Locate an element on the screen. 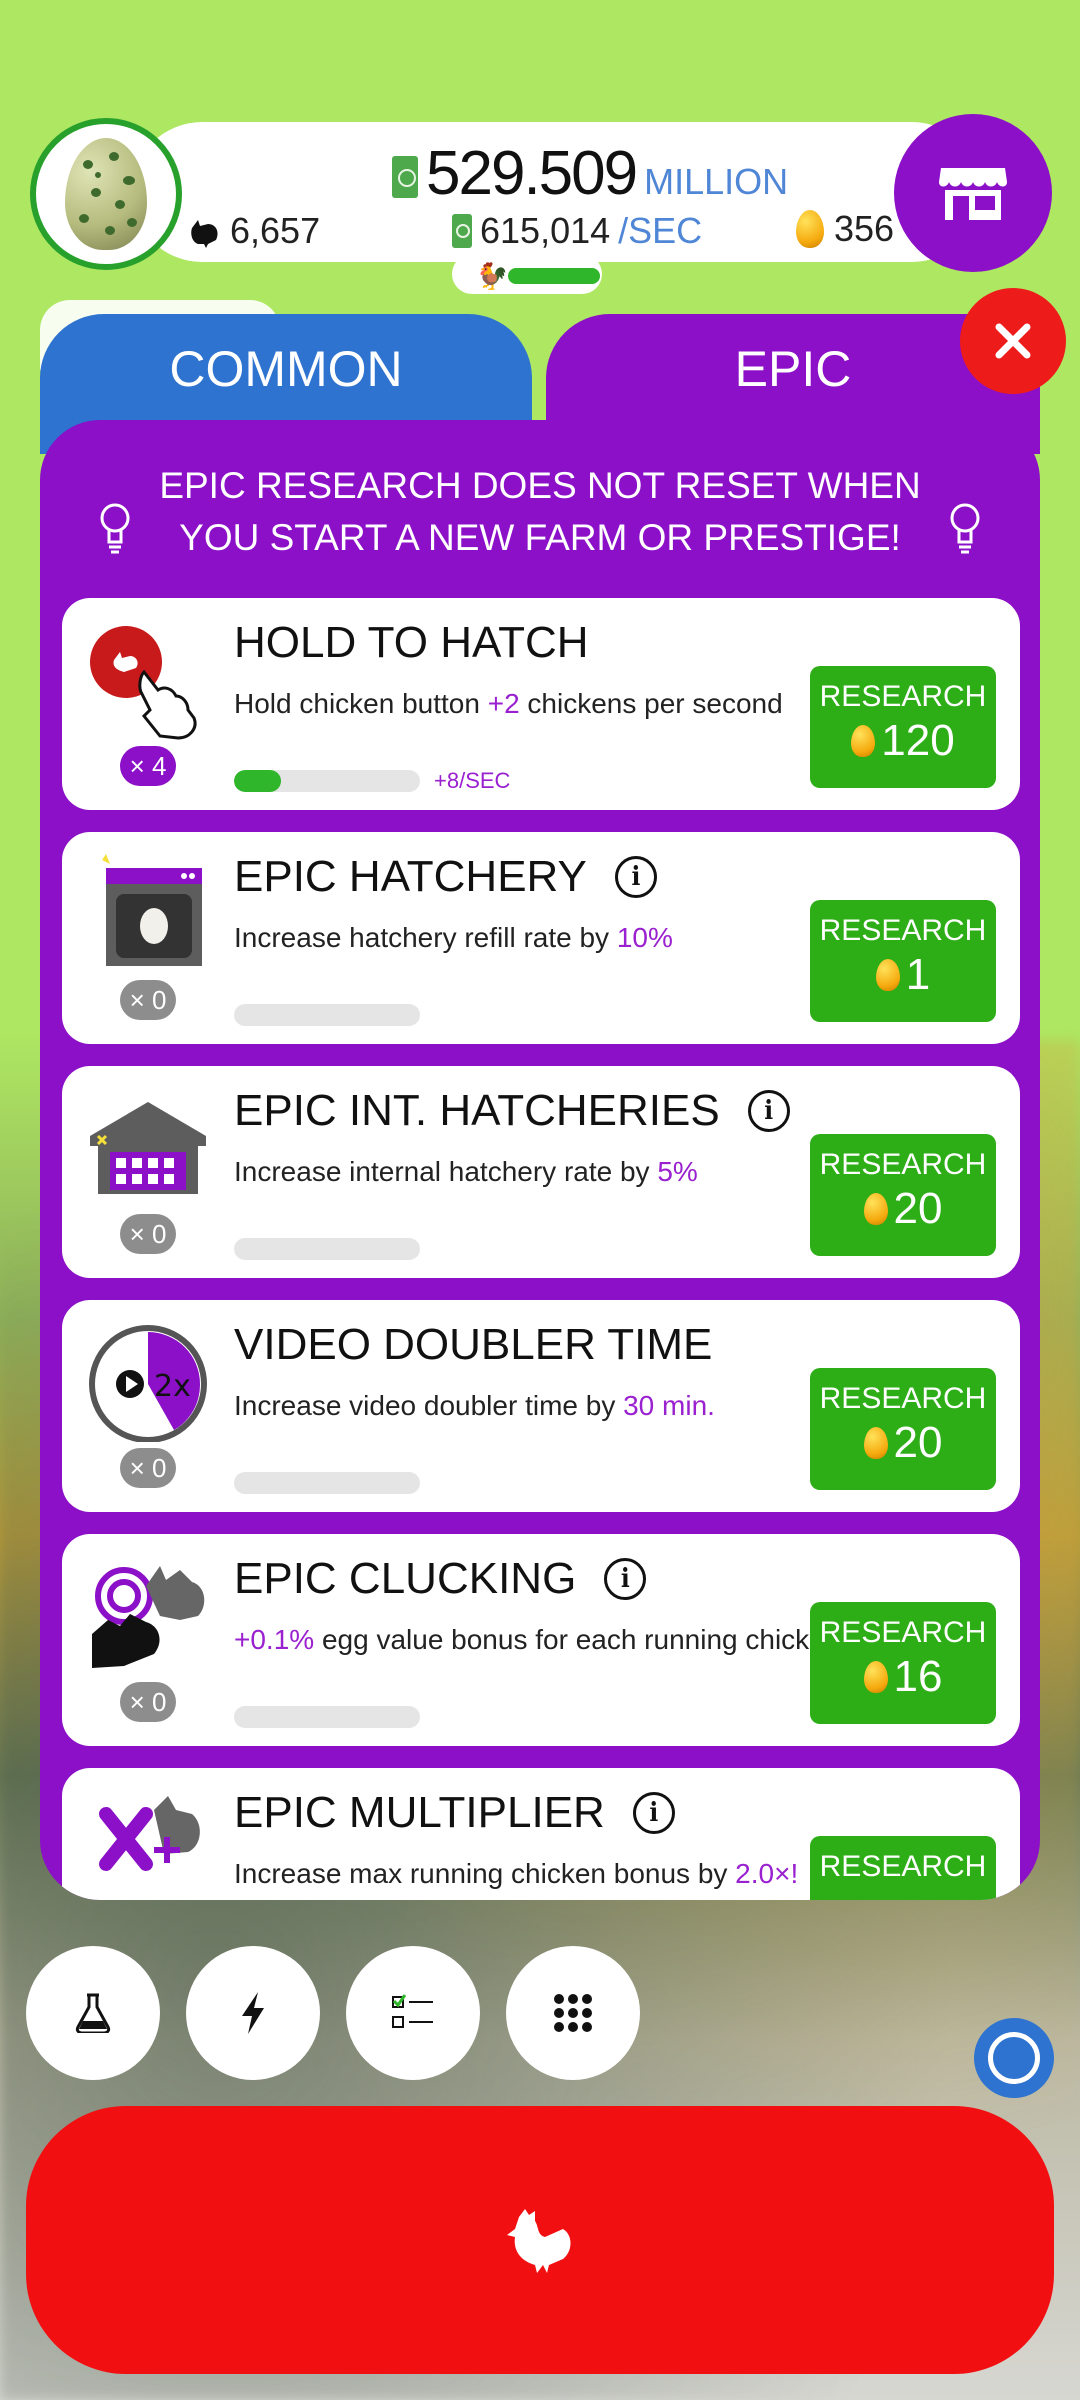 The width and height of the screenshot is (1080, 2400). research-description: Increase internal hatchery rate by 5% is located at coordinates (466, 1171).